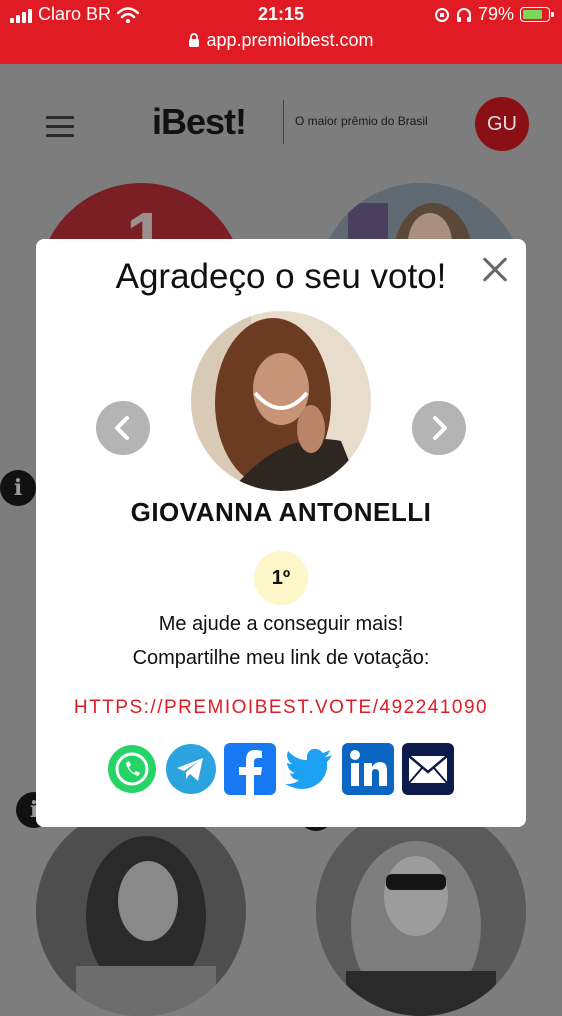 The image size is (562, 1016). Describe the element at coordinates (250, 769) in the screenshot. I see `facebook-icon` at that location.